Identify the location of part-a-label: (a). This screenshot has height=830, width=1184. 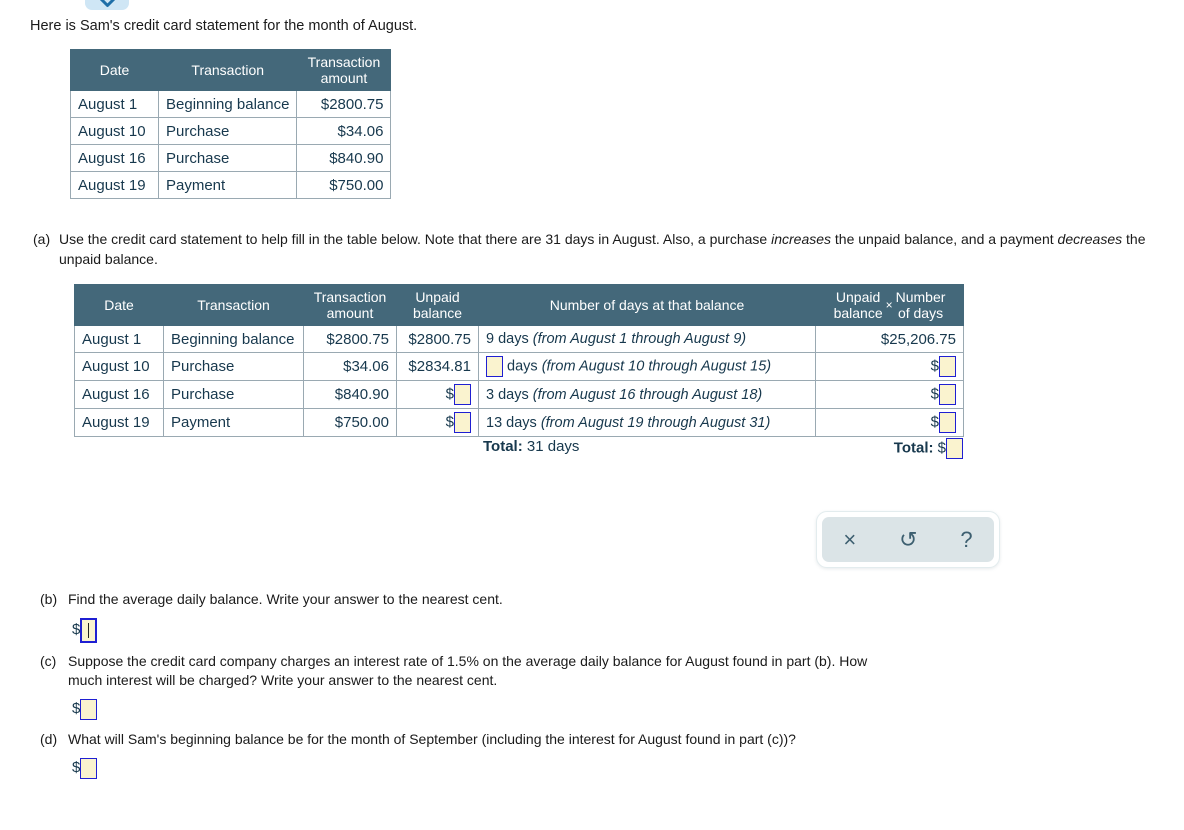
(42, 239).